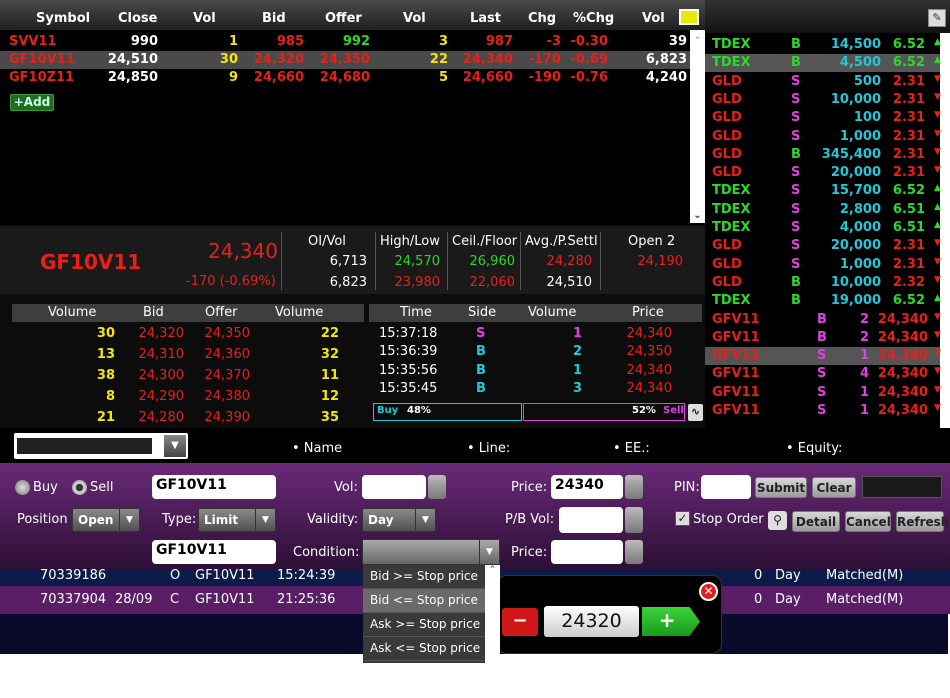  What do you see at coordinates (823, 374) in the screenshot?
I see `ticker-row: GFV11 S 4 24,340 ▼` at bounding box center [823, 374].